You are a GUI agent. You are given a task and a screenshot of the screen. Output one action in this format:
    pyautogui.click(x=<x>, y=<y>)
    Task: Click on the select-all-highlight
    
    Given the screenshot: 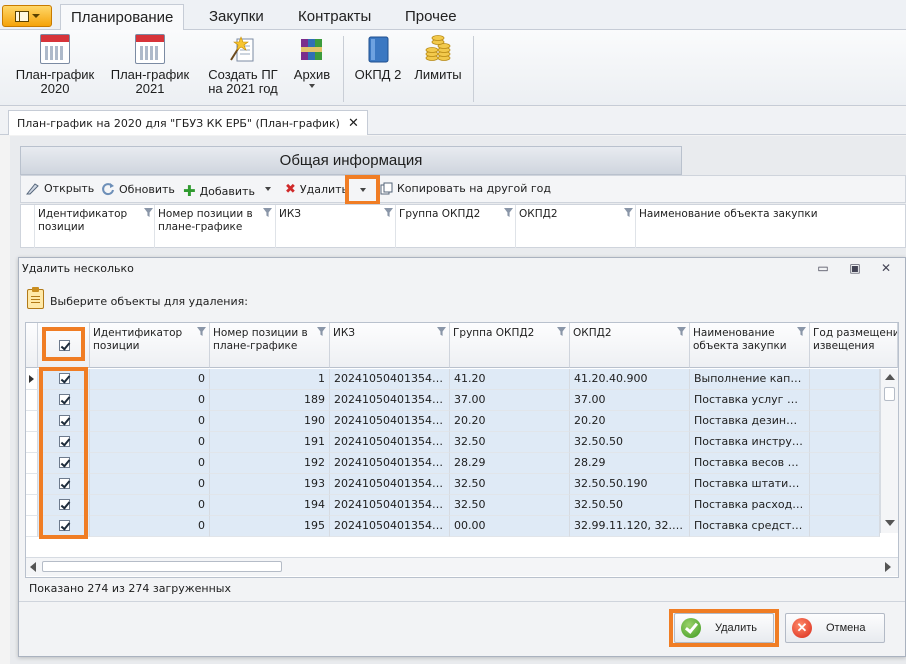 What is the action you would take?
    pyautogui.click(x=63, y=344)
    